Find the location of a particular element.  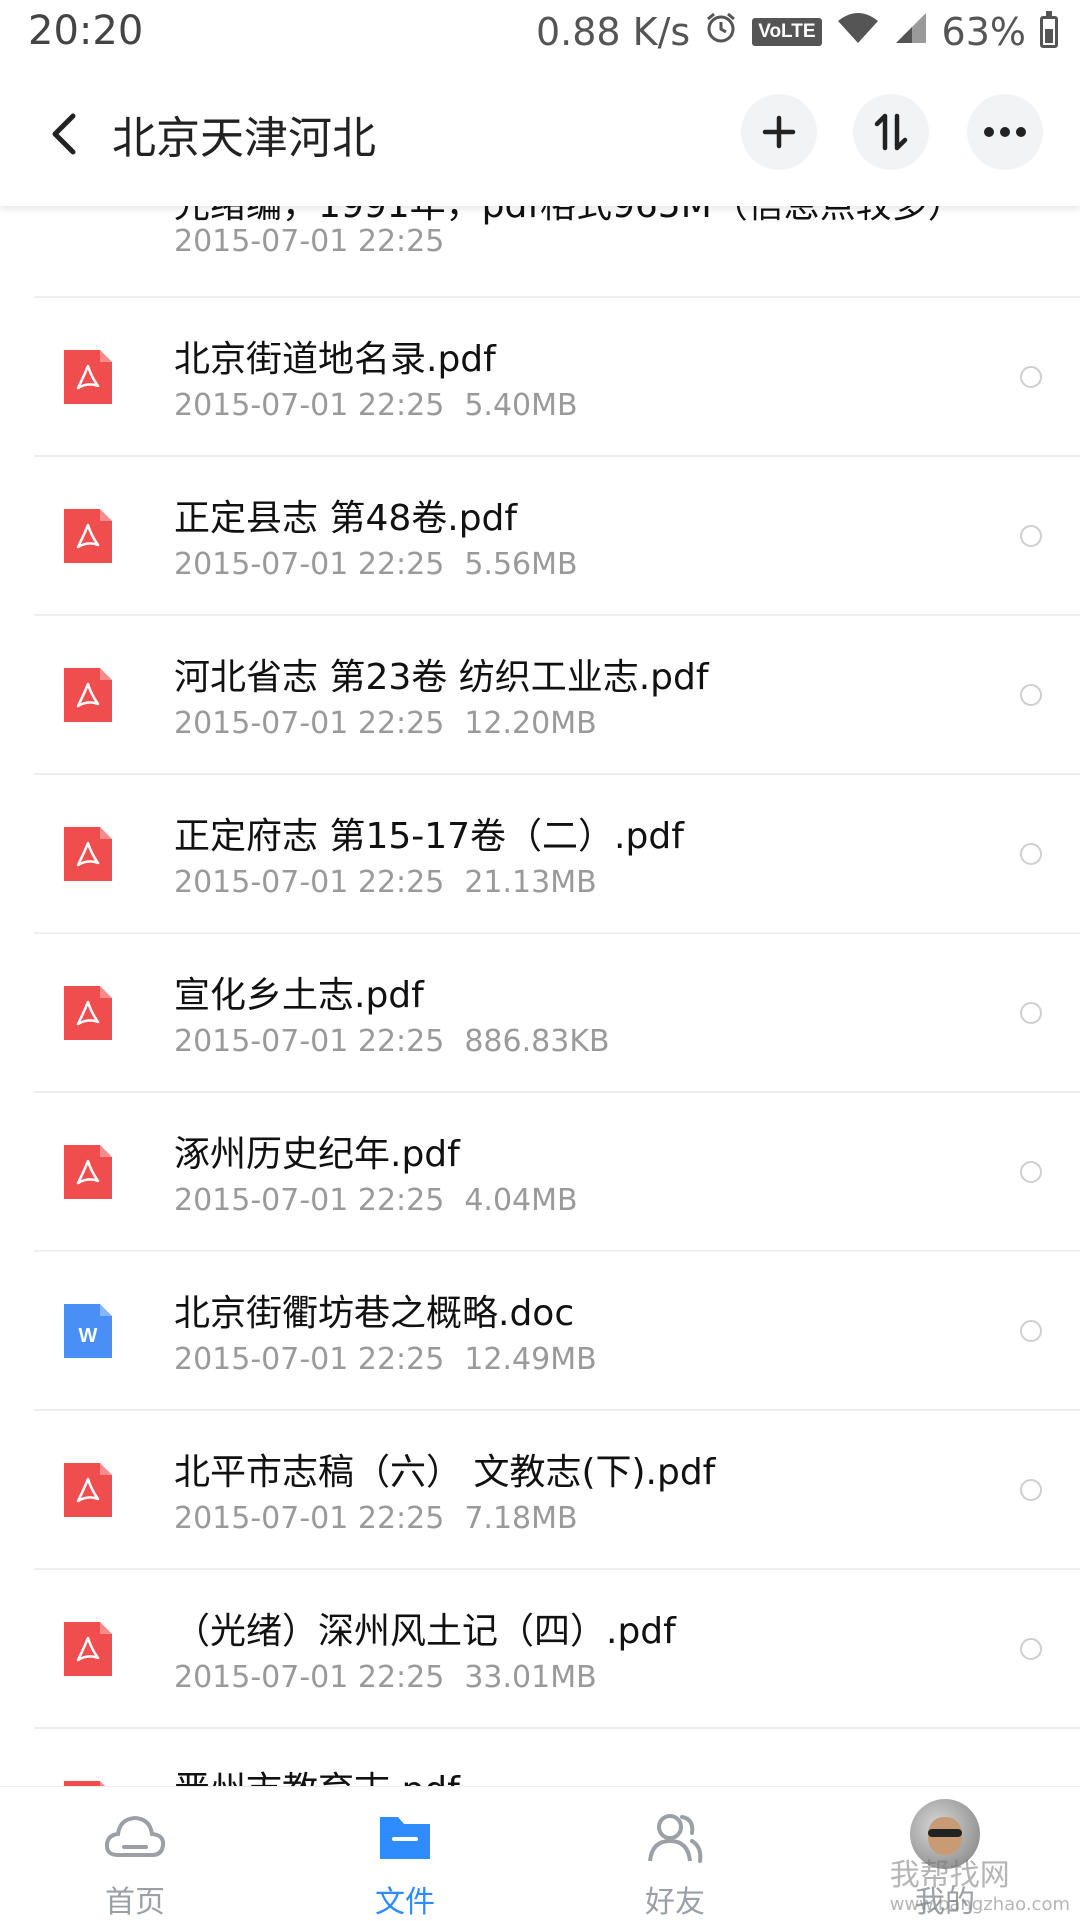

wifi-icon is located at coordinates (858, 32).